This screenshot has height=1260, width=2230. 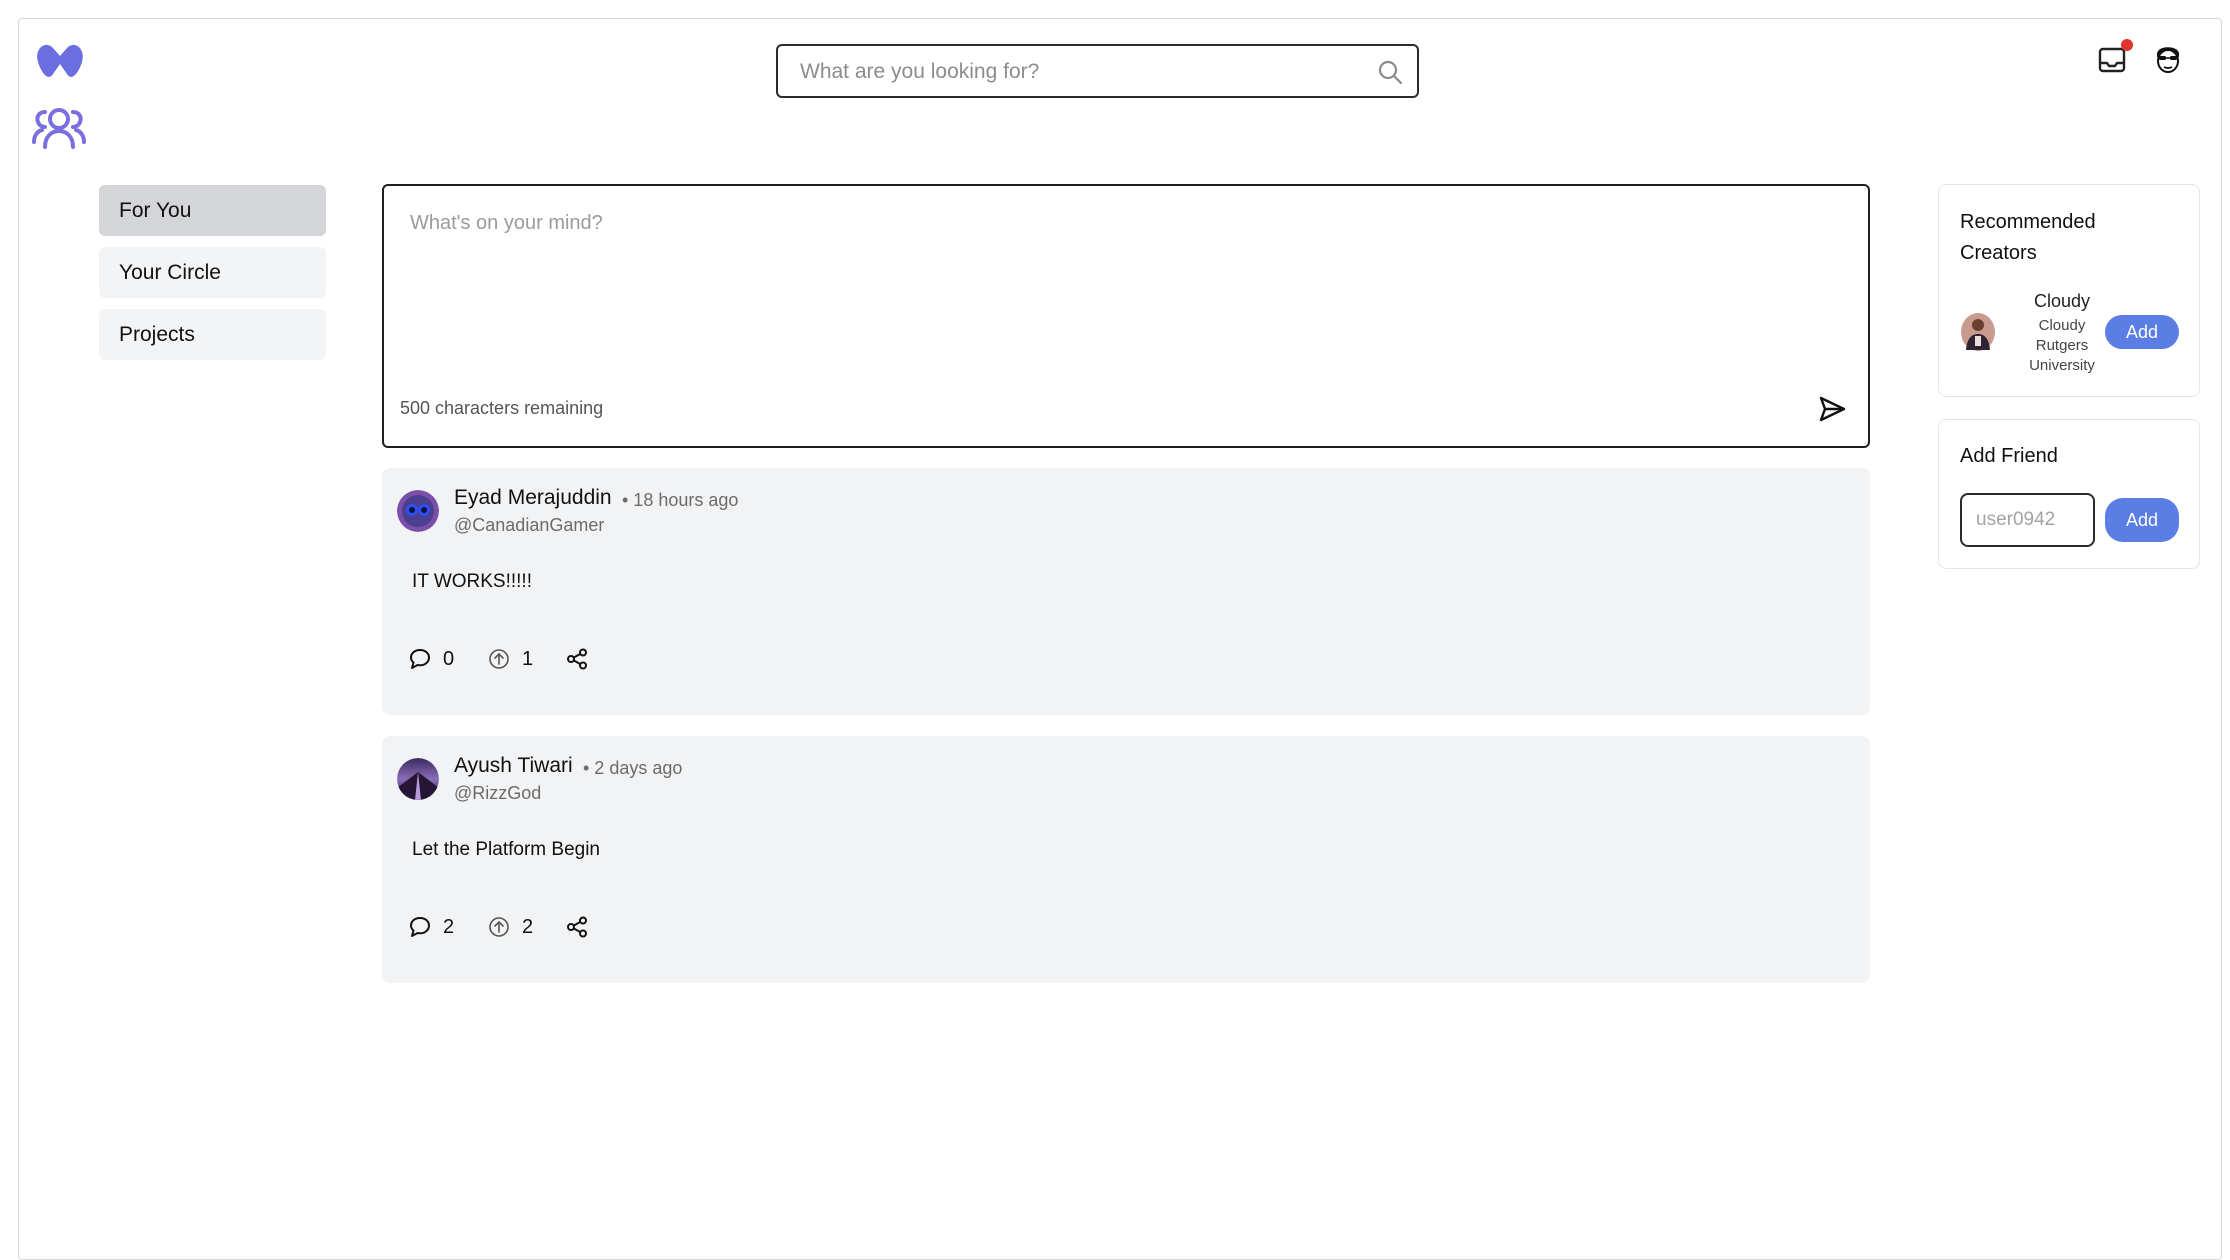 What do you see at coordinates (506, 849) in the screenshot?
I see `post-body: Let the Platform Begin` at bounding box center [506, 849].